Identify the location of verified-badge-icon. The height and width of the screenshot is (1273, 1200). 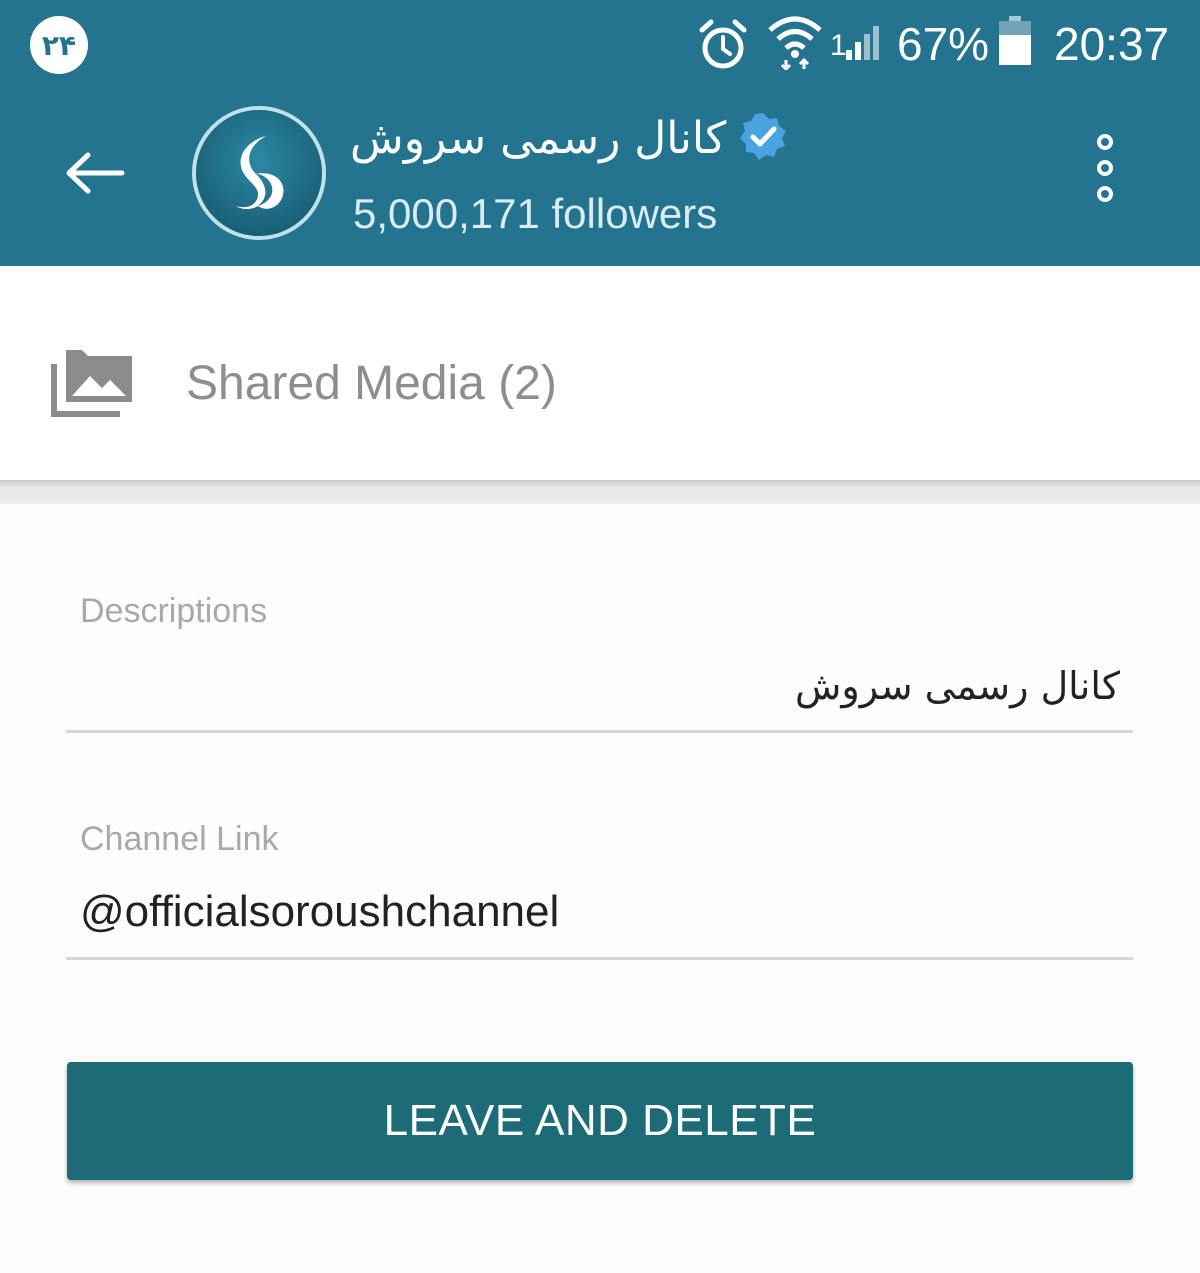
(763, 138).